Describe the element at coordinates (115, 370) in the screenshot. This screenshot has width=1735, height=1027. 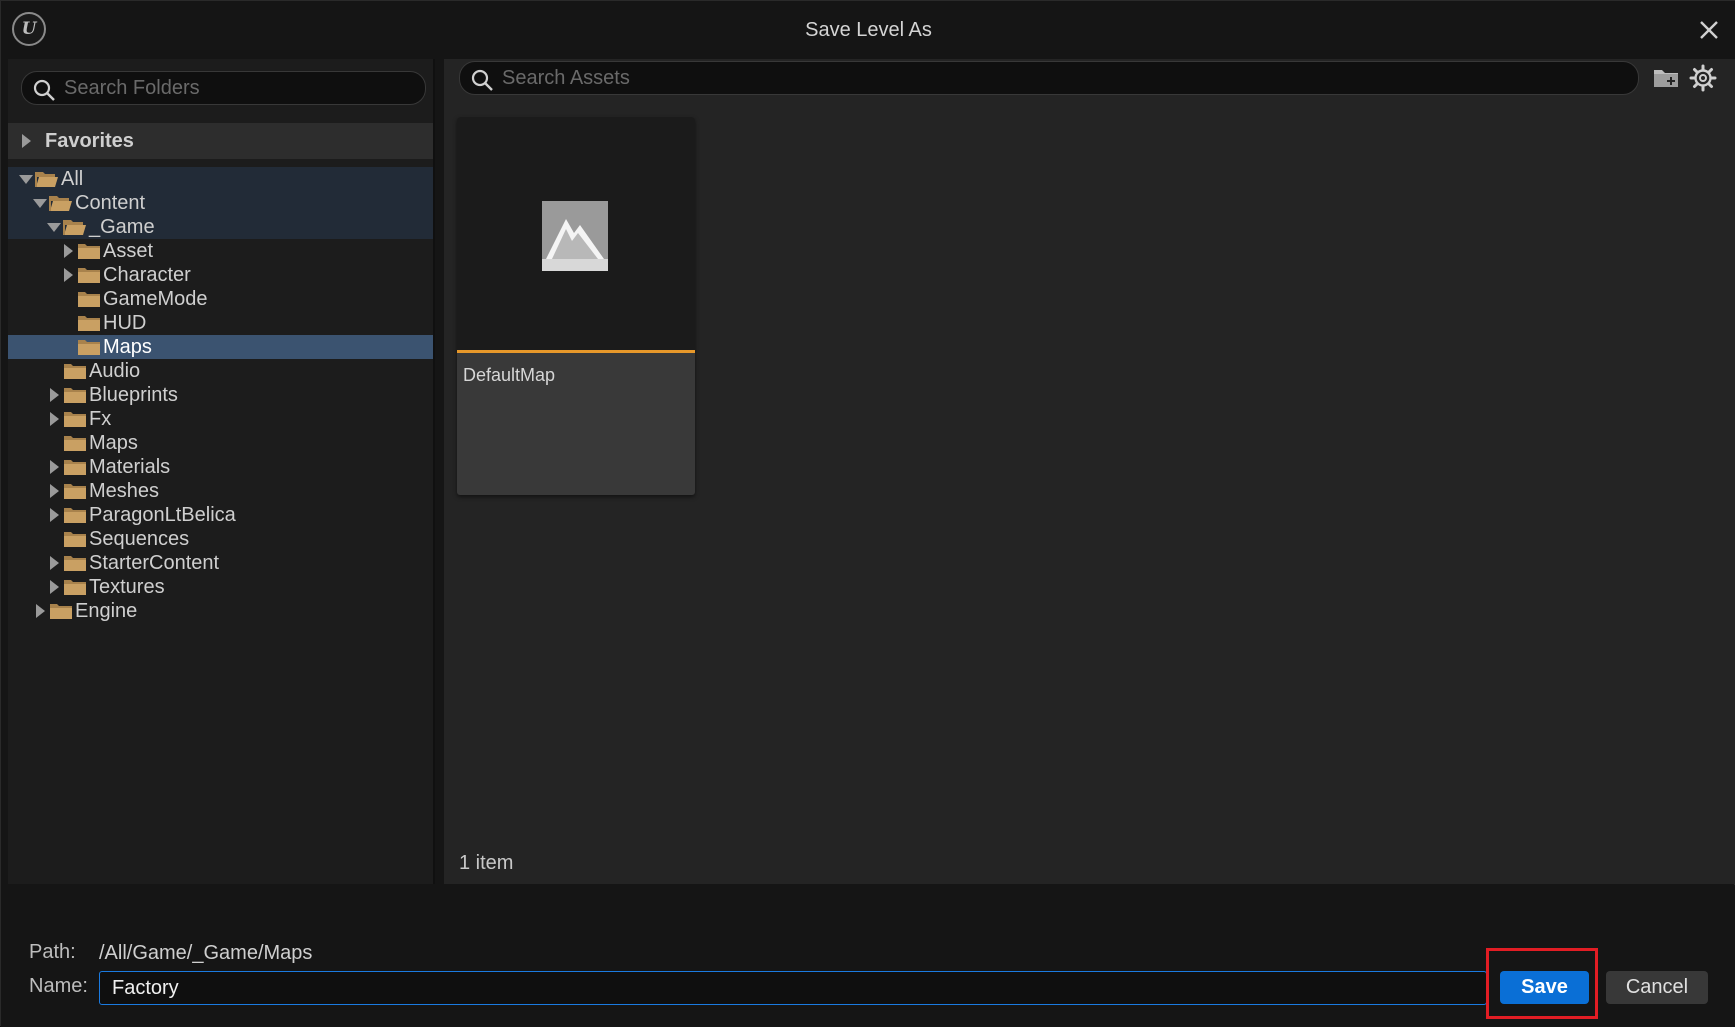
I see `tree-item-label: Audio` at that location.